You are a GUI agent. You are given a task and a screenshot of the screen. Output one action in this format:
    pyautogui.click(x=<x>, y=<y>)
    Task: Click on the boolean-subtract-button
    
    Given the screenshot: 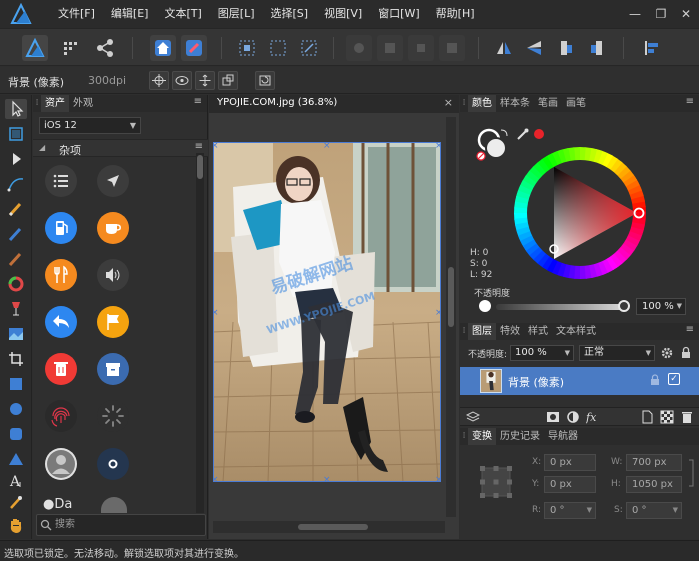 What is the action you would take?
    pyautogui.click(x=390, y=48)
    